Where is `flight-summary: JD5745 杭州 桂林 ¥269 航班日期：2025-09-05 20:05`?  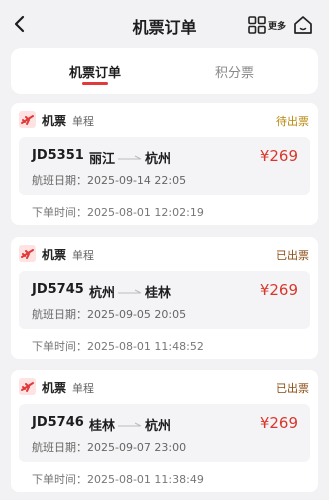
flight-summary: JD5745 杭州 桂林 ¥269 航班日期：2025-09-05 20:05 is located at coordinates (164, 300).